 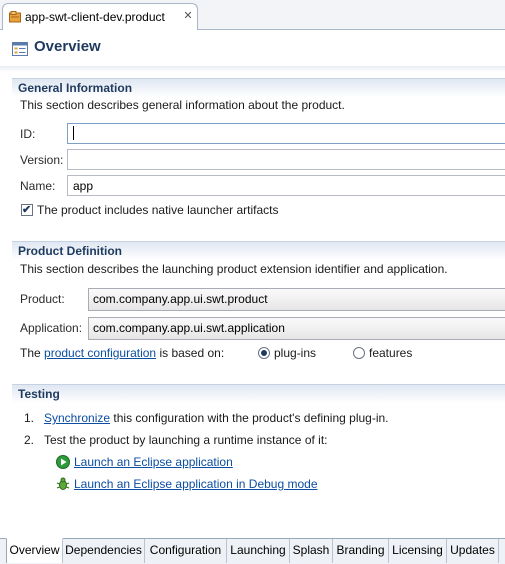 I want to click on version-label: Version:, so click(x=42, y=160).